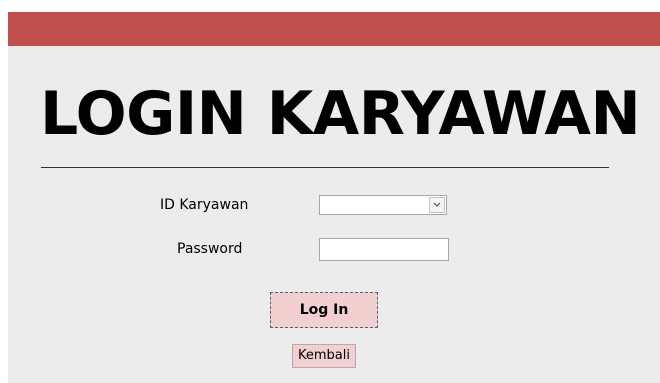 This screenshot has width=660, height=383. I want to click on chevron-down-icon, so click(437, 204).